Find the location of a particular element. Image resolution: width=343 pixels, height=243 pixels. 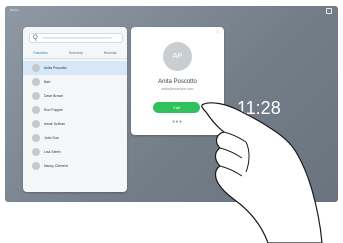

list-item: Nancy Clement is located at coordinates (75, 166).